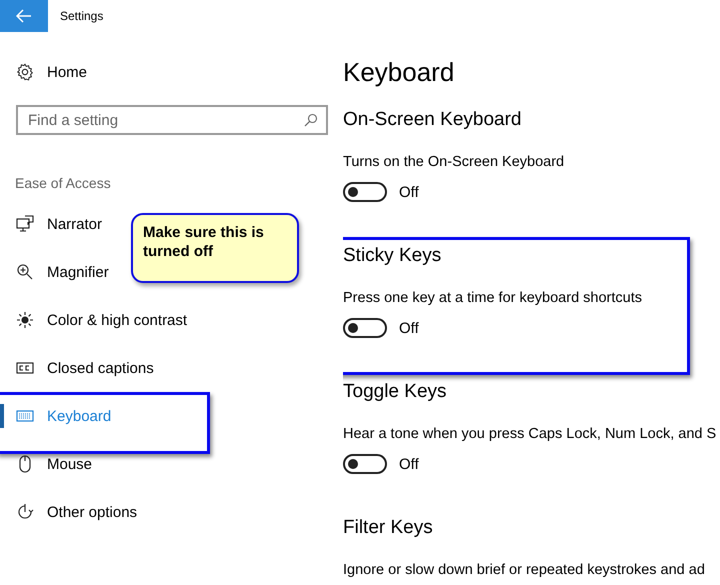  Describe the element at coordinates (63, 183) in the screenshot. I see `group-label: Ease of Access` at that location.